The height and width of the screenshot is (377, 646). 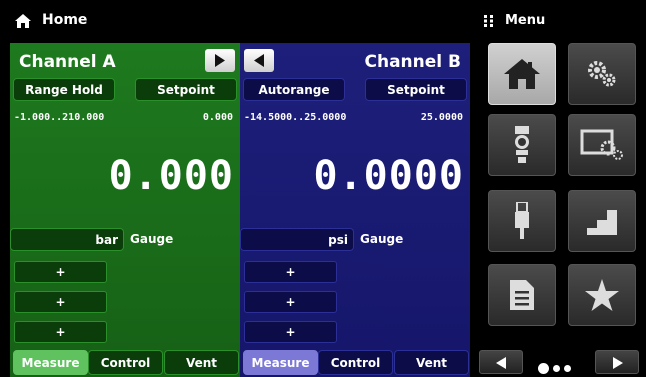 I want to click on page-title: Home, so click(x=65, y=20).